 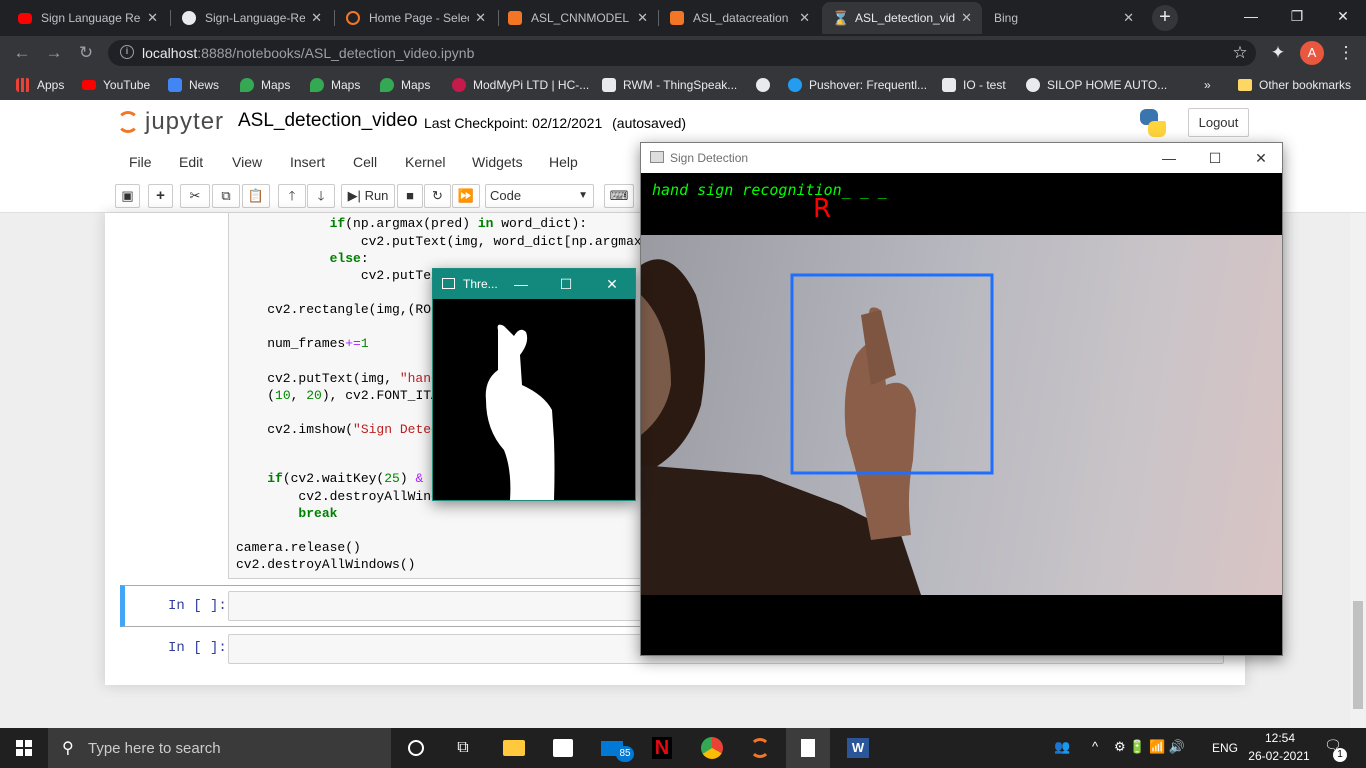 I want to click on tab-sign-language-github: Sign-Language-Re ✕, so click(x=252, y=18).